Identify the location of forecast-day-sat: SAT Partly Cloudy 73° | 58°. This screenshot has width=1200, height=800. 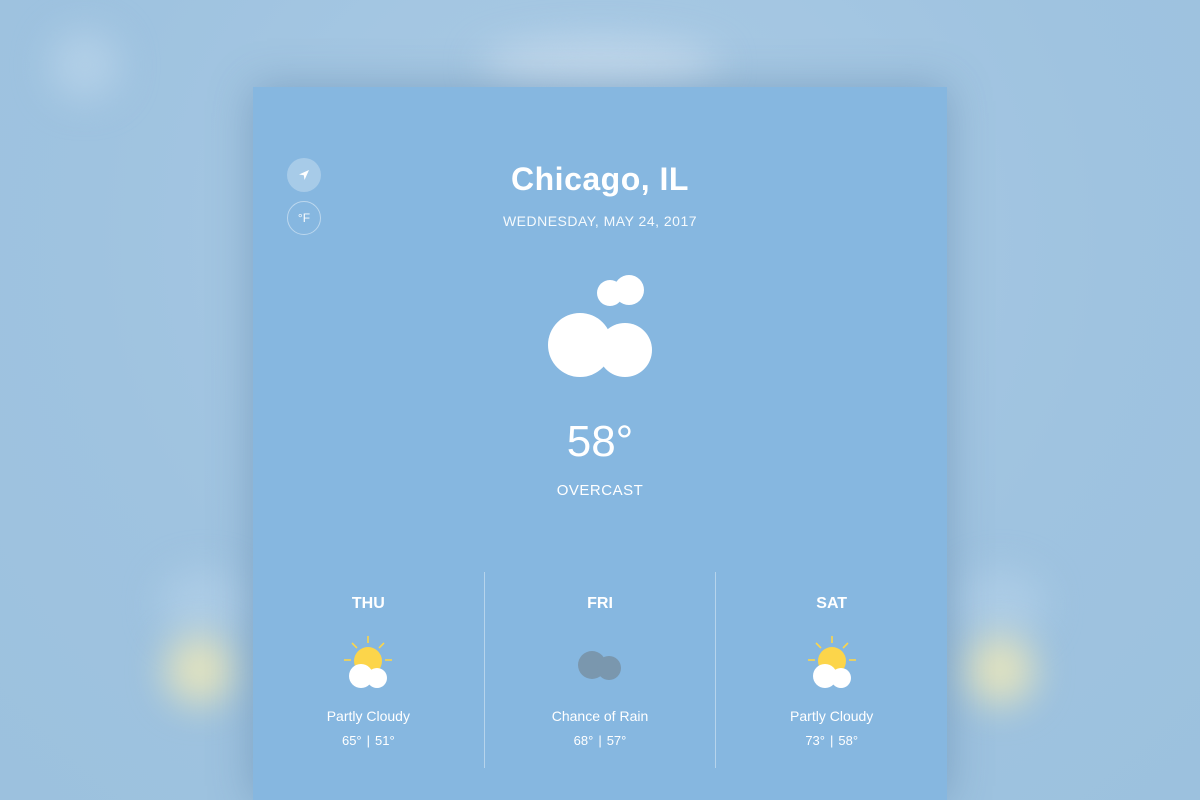
(831, 670).